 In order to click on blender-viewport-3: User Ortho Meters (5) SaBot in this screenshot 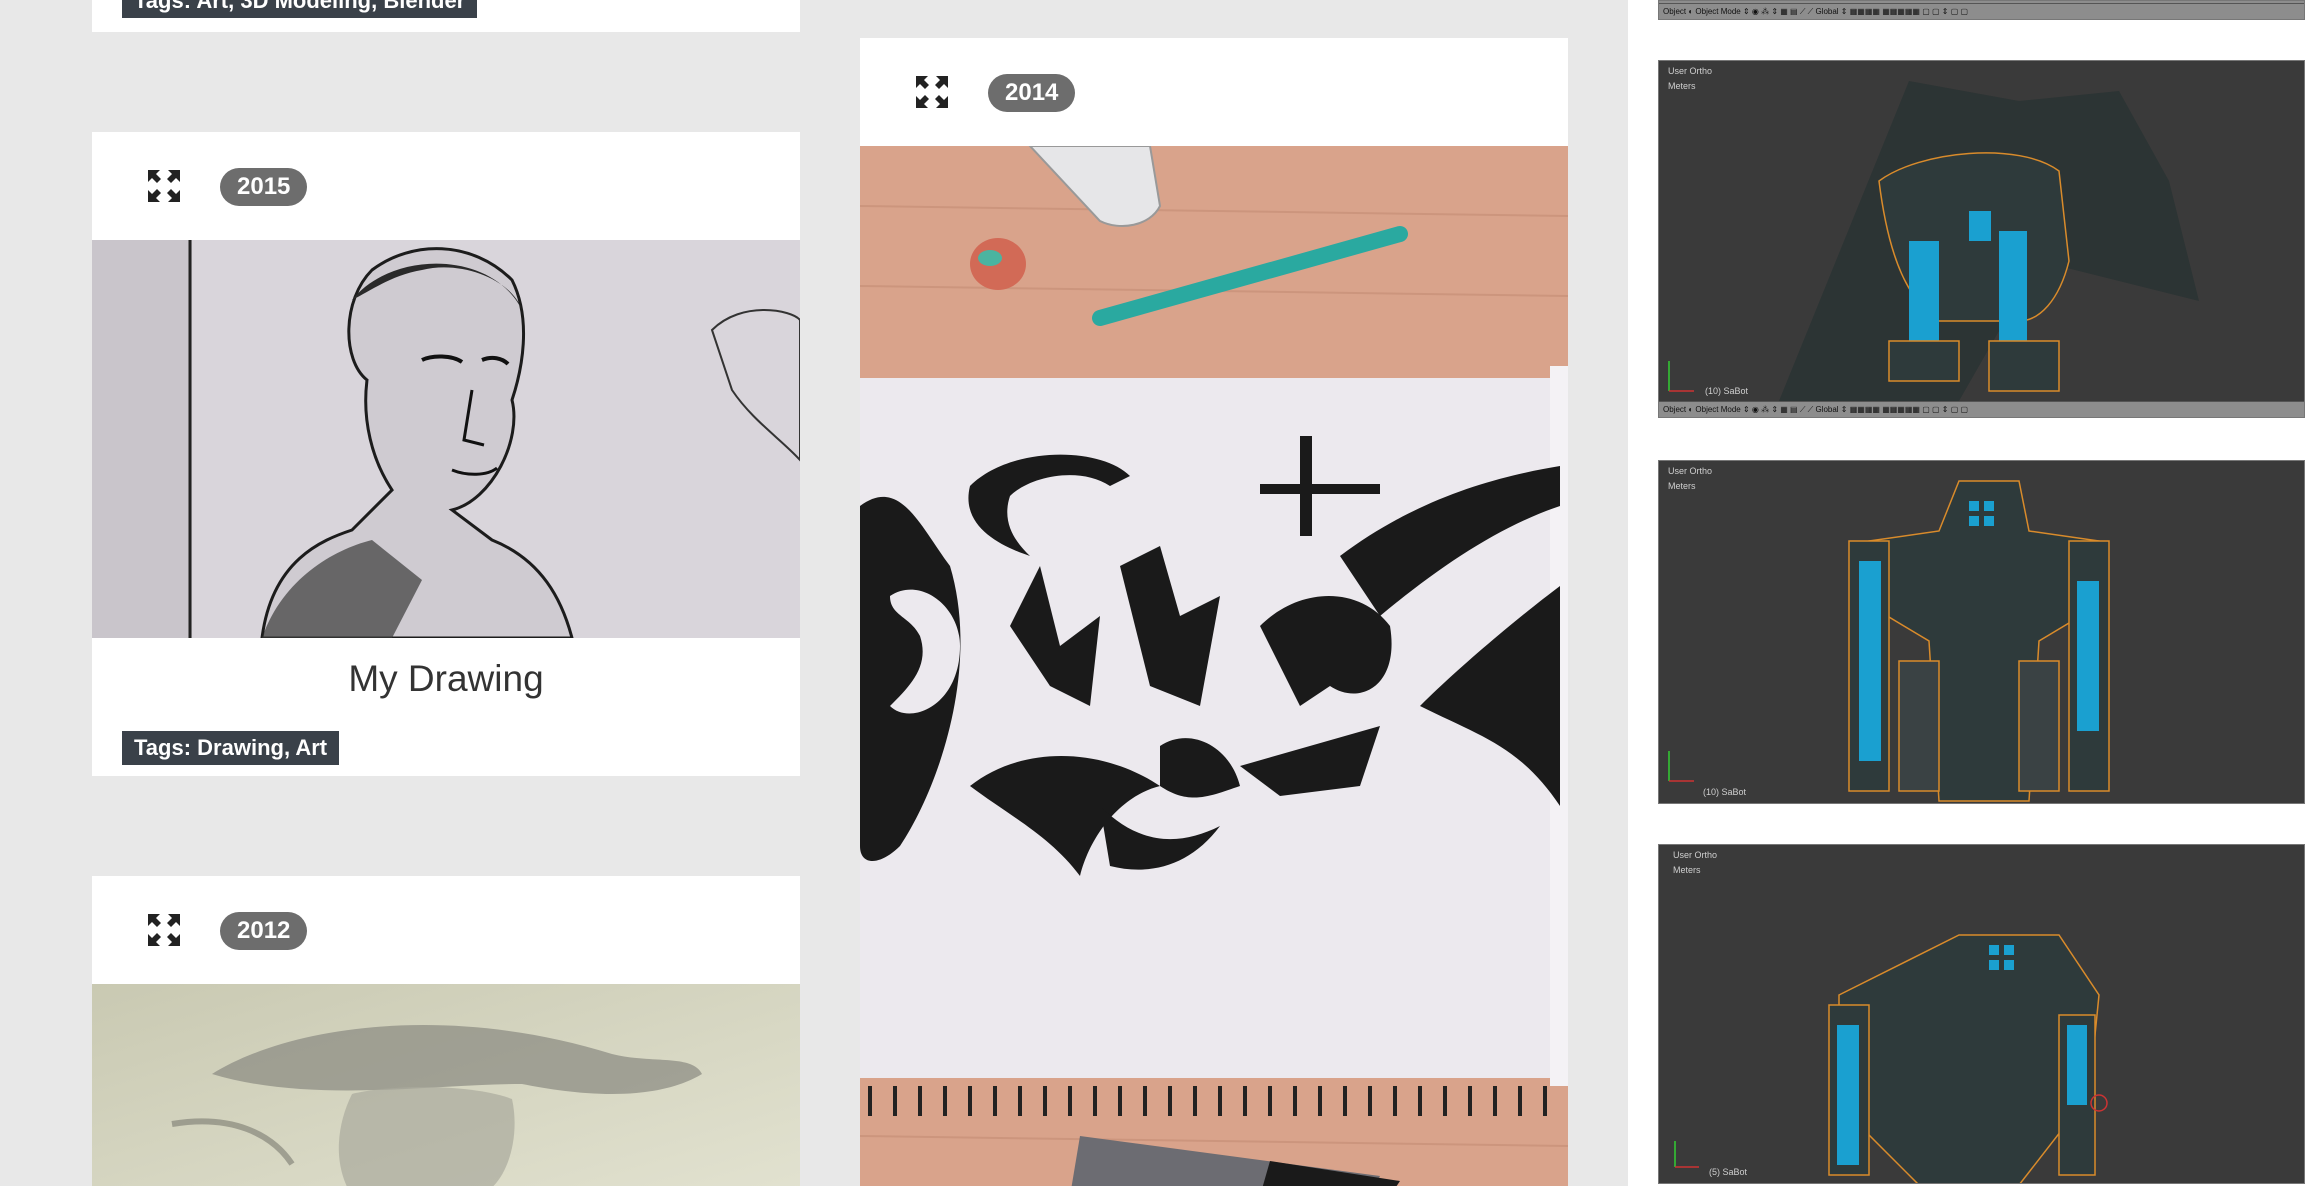, I will do `click(1981, 1014)`.